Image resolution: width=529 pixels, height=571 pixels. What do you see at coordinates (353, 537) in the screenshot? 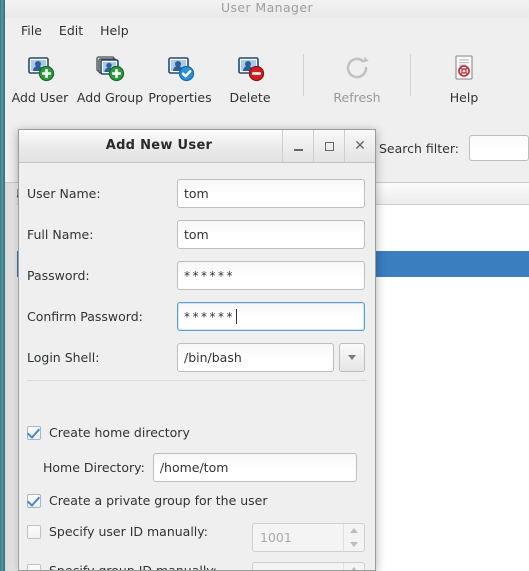
I see `uid-spinbox-buttons` at bounding box center [353, 537].